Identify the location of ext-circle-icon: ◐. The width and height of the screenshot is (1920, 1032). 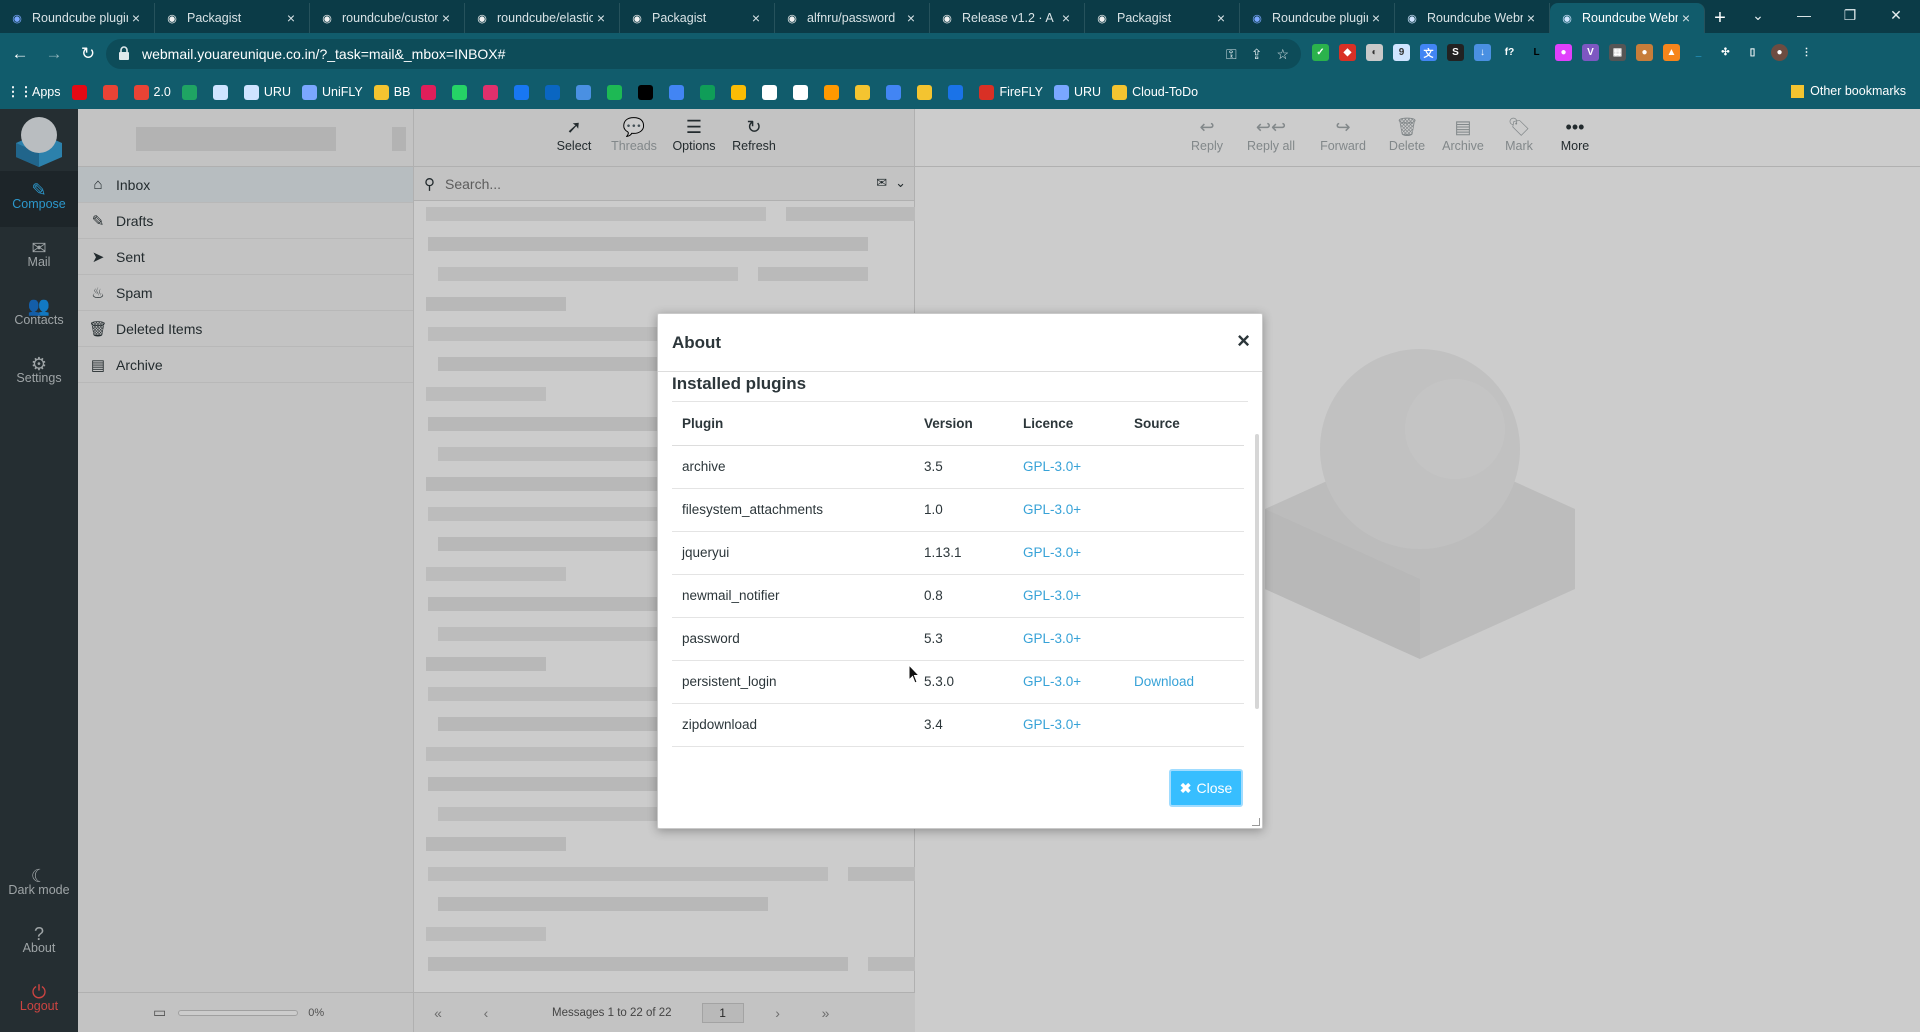
(1374, 52).